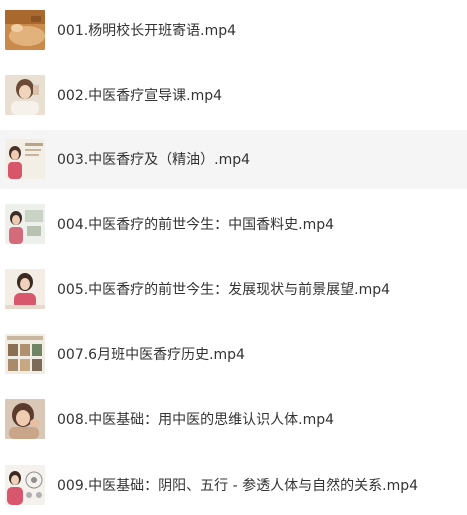  I want to click on file-name: 002.中医香疗宣导课.mp4, so click(140, 96).